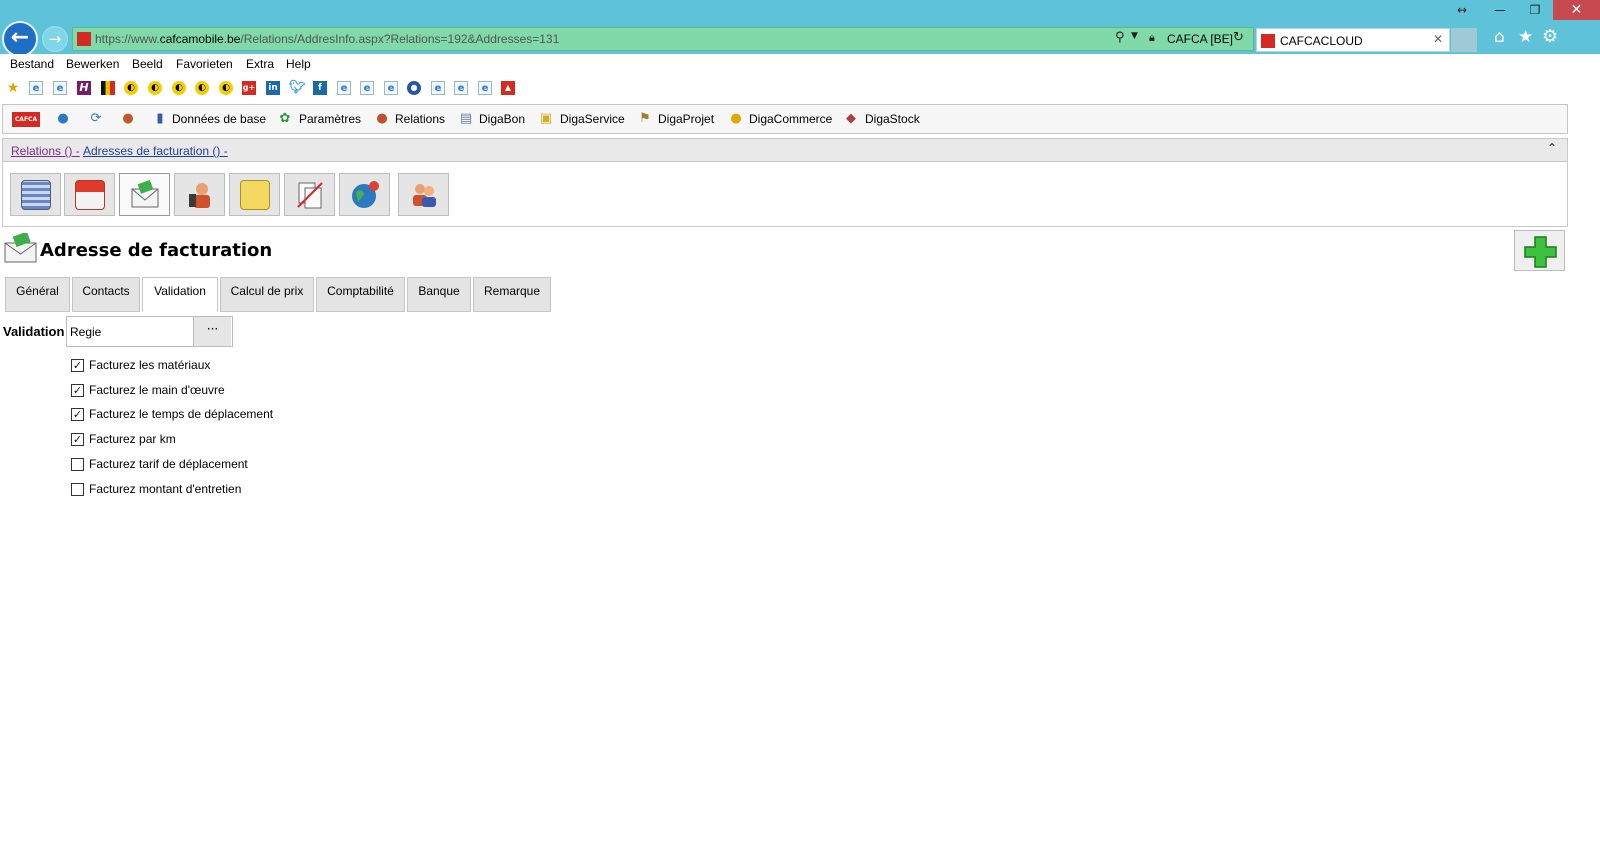  I want to click on back-button: ←, so click(20, 39).